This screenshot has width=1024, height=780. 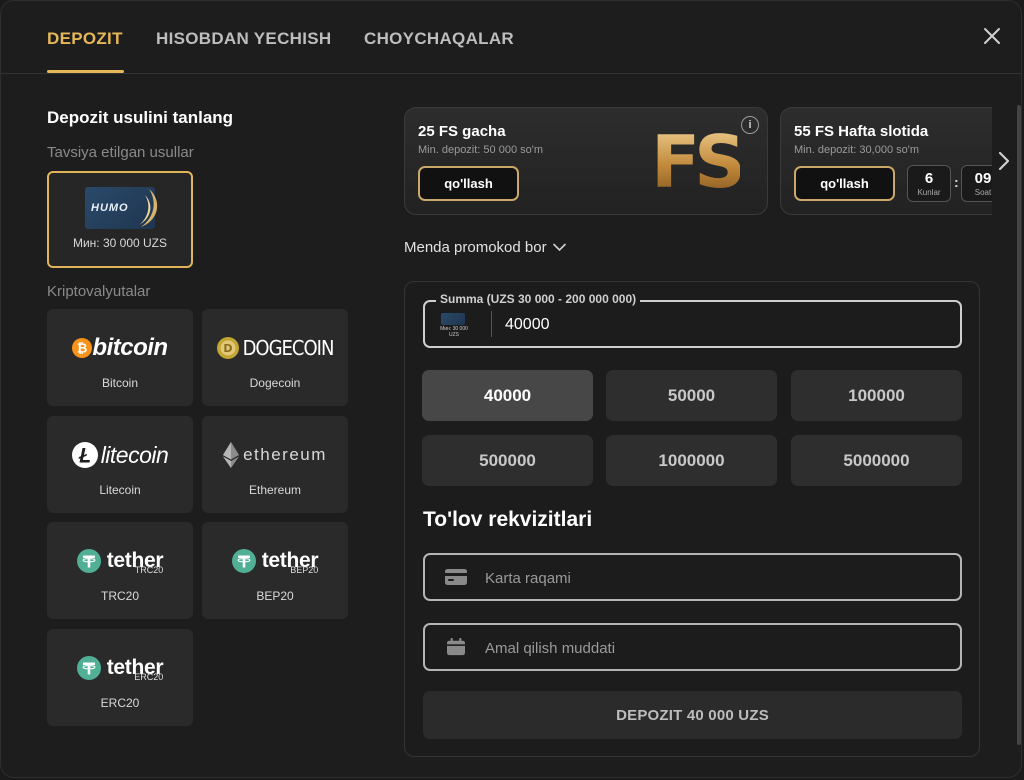 What do you see at coordinates (538, 299) in the screenshot?
I see `amount-label: Summa (UZS 30 000 - 200 000 000)` at bounding box center [538, 299].